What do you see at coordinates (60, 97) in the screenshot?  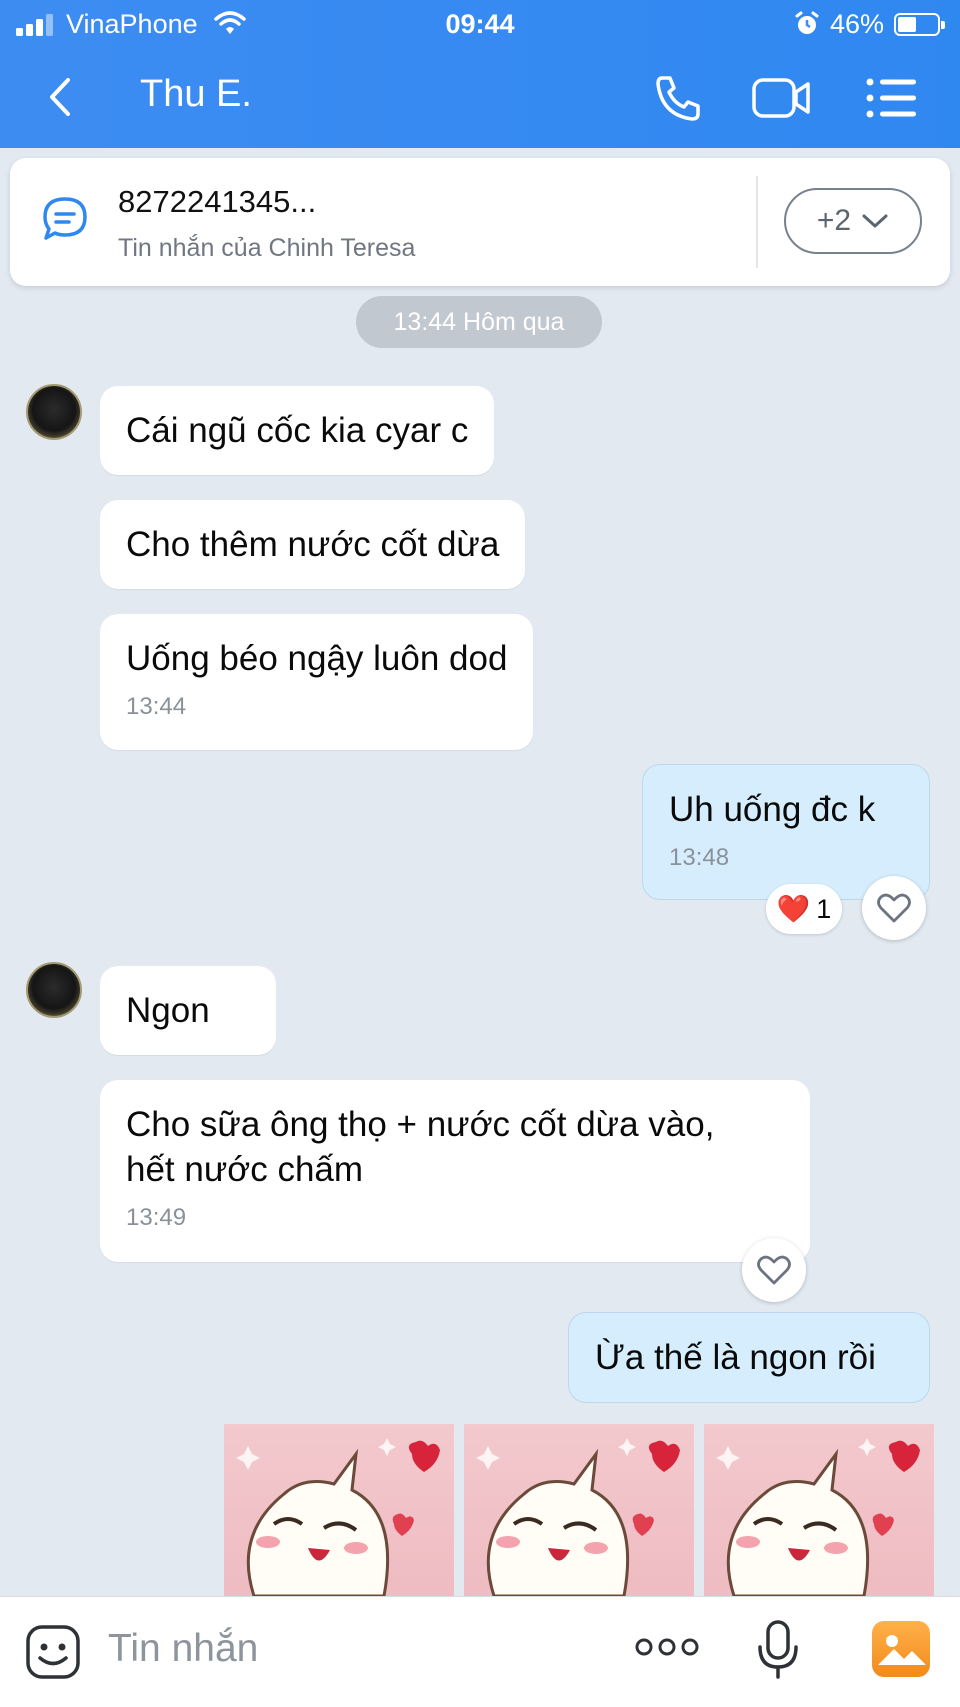 I see `back-icon` at bounding box center [60, 97].